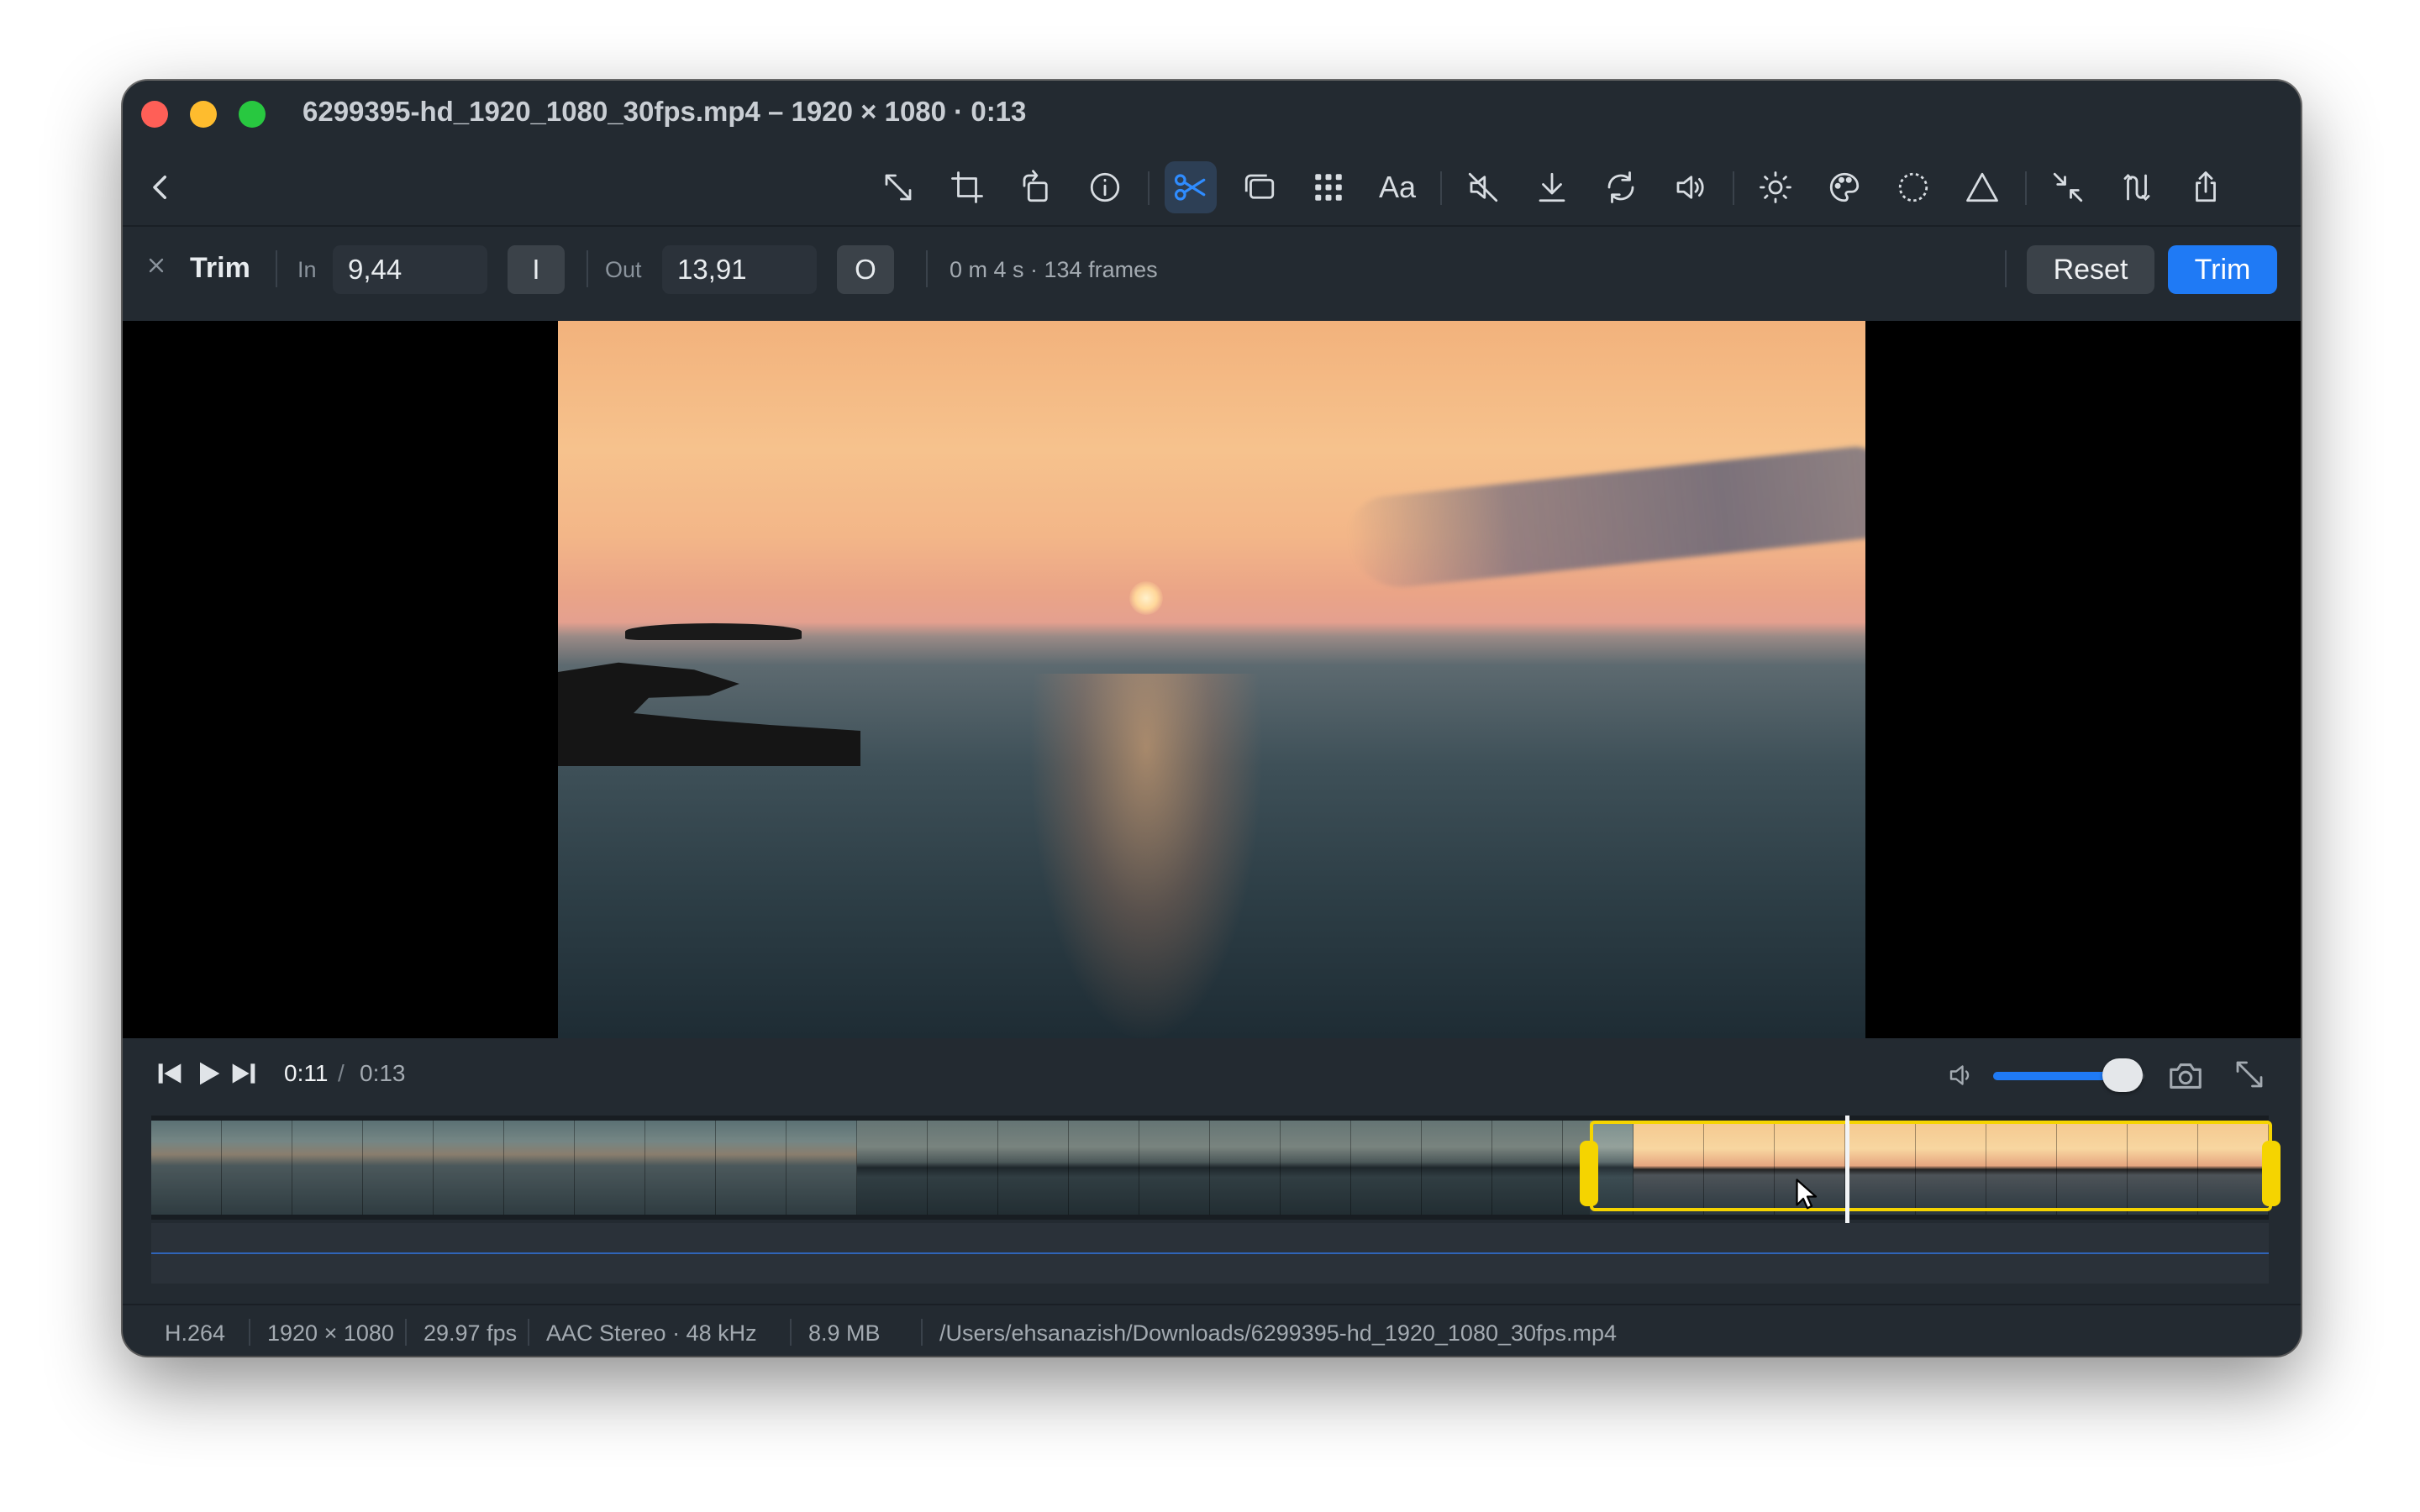  I want to click on volume-icon, so click(1690, 187).